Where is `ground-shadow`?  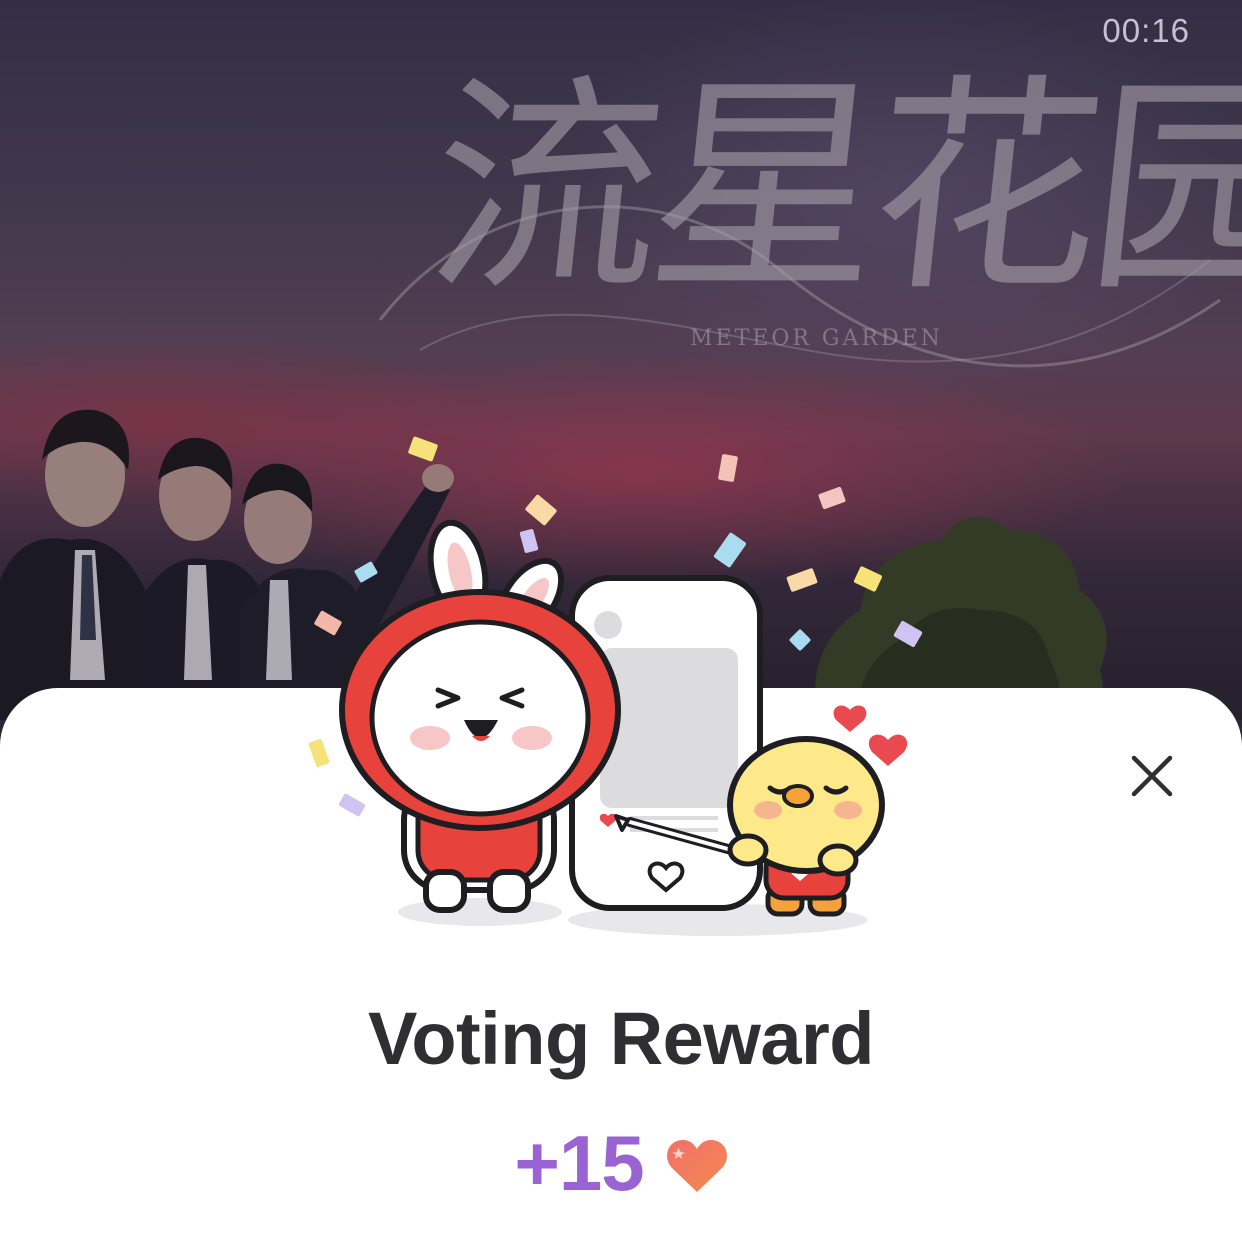
ground-shadow is located at coordinates (480, 912).